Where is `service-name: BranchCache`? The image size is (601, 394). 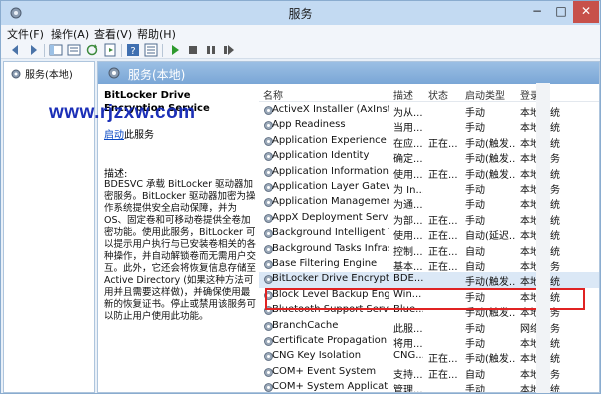
service-name: BranchCache is located at coordinates (305, 325).